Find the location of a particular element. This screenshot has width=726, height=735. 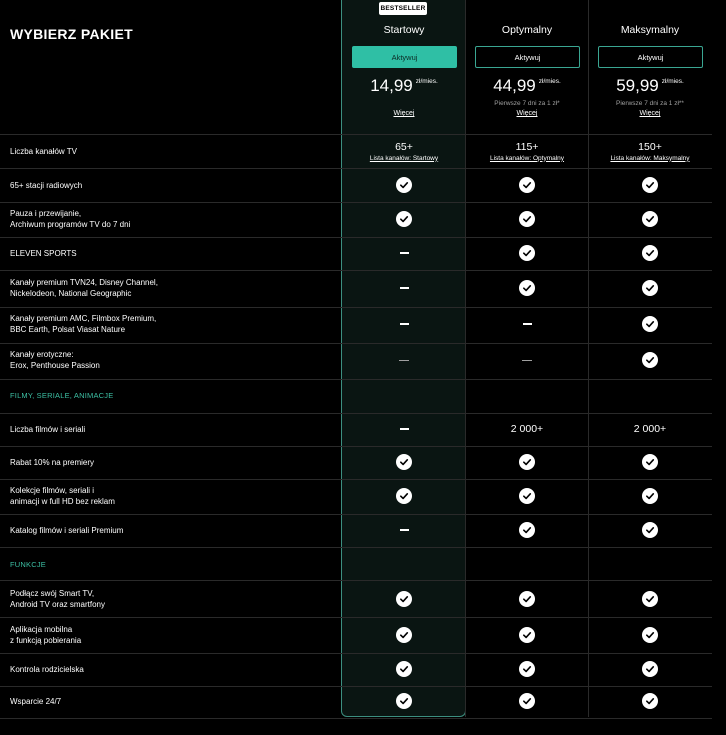

feature-label-line: animacji w full HD bez reklam is located at coordinates (62, 501).